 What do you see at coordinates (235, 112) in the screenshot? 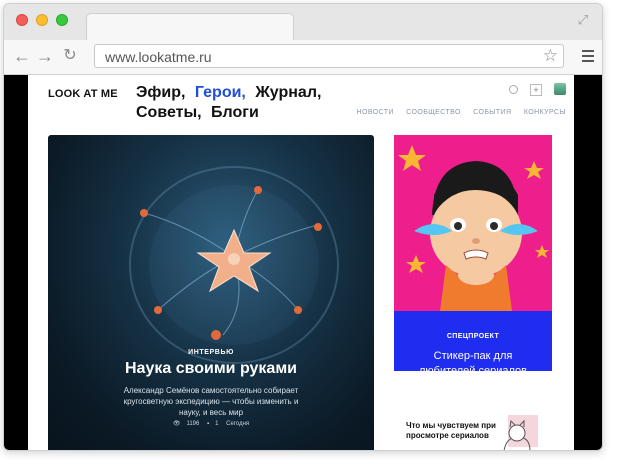
I see `nav-item-blogi: Блоги` at bounding box center [235, 112].